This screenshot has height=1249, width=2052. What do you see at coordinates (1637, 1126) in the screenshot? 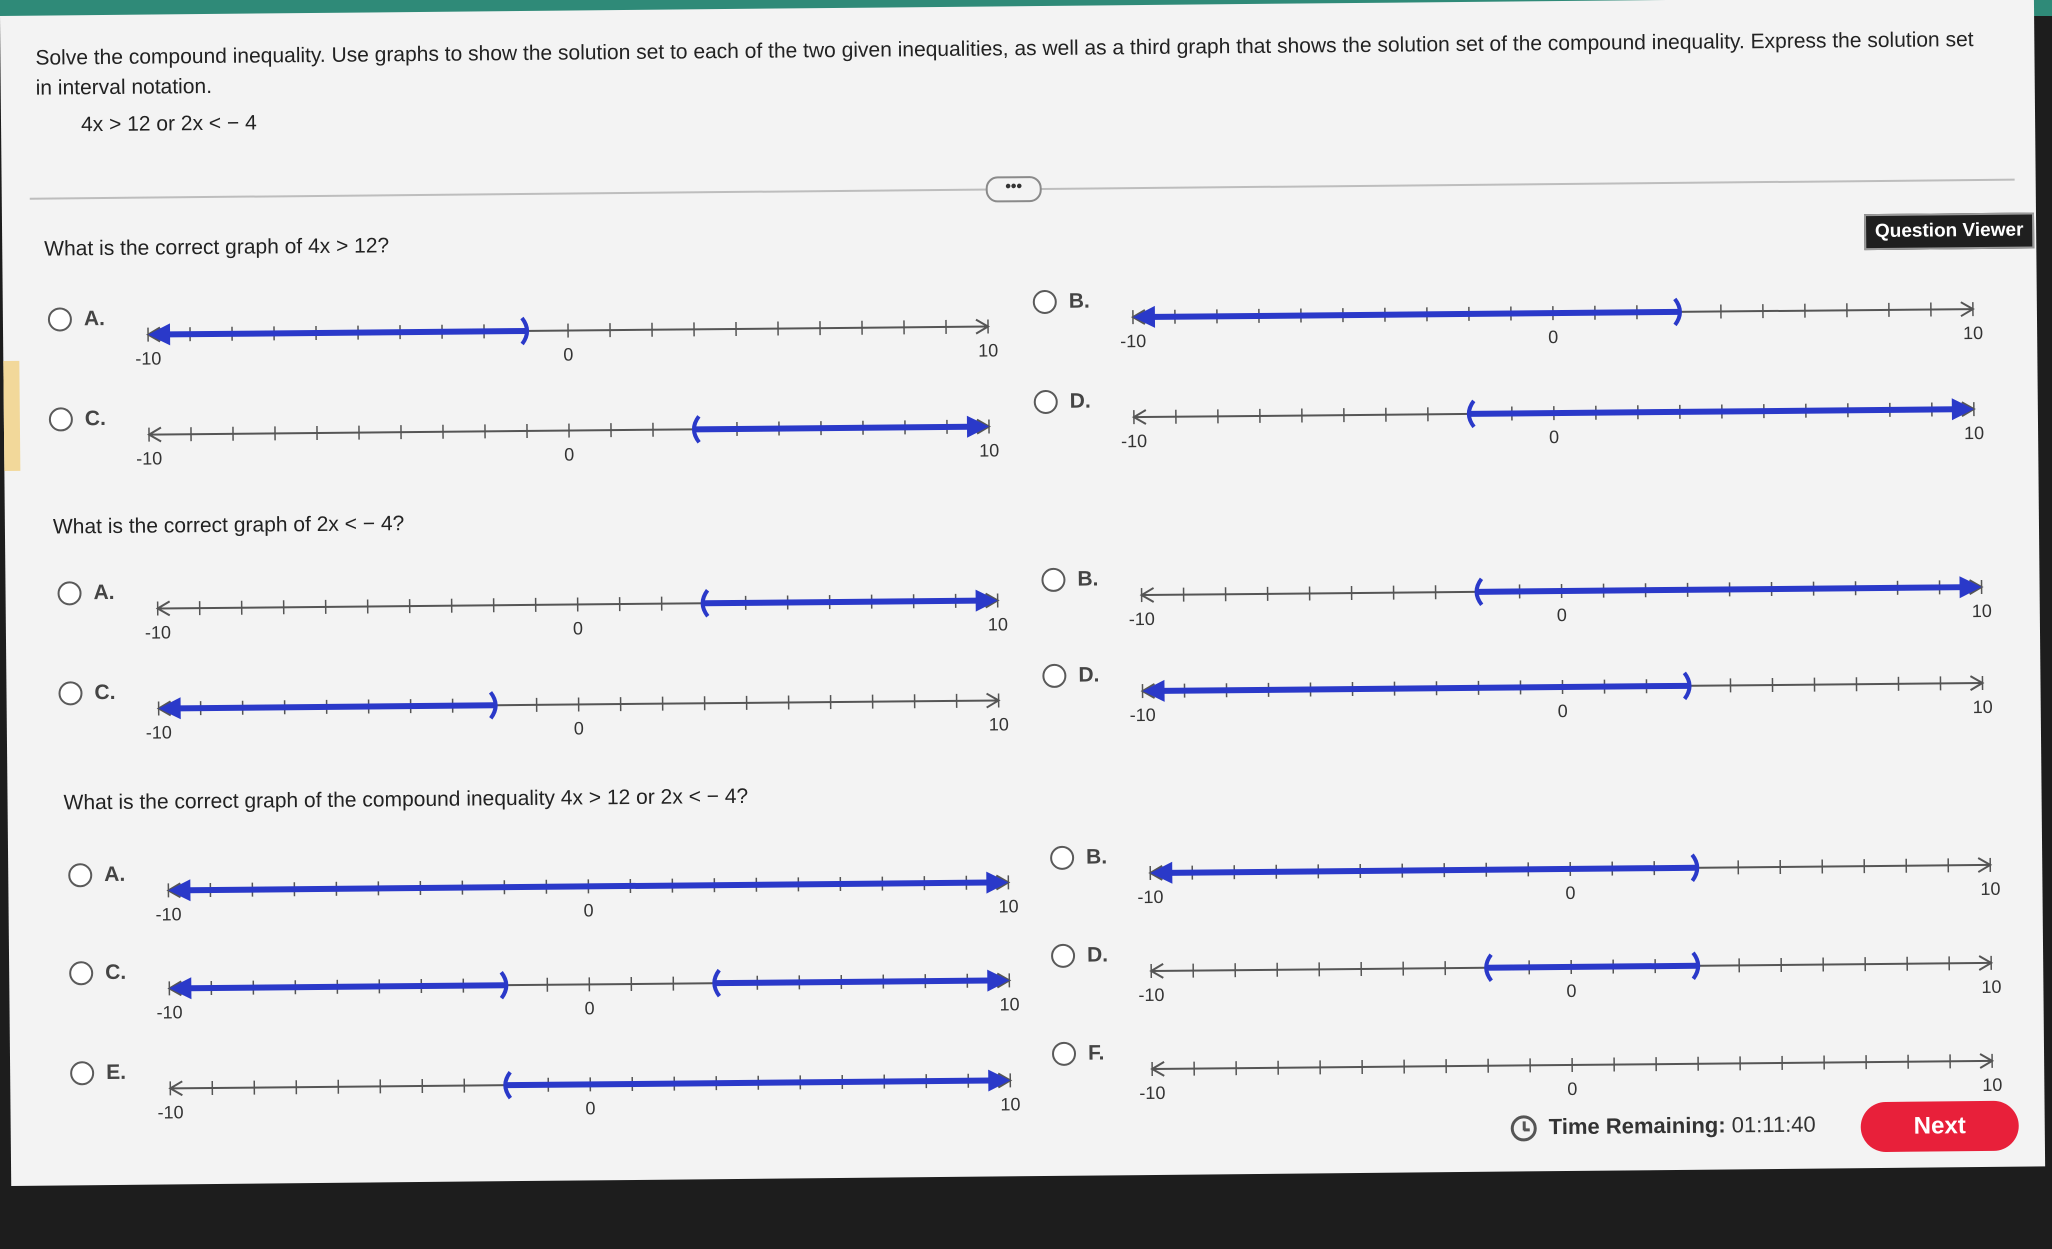
I see `time-remaining-label: Time Remaining:` at bounding box center [1637, 1126].